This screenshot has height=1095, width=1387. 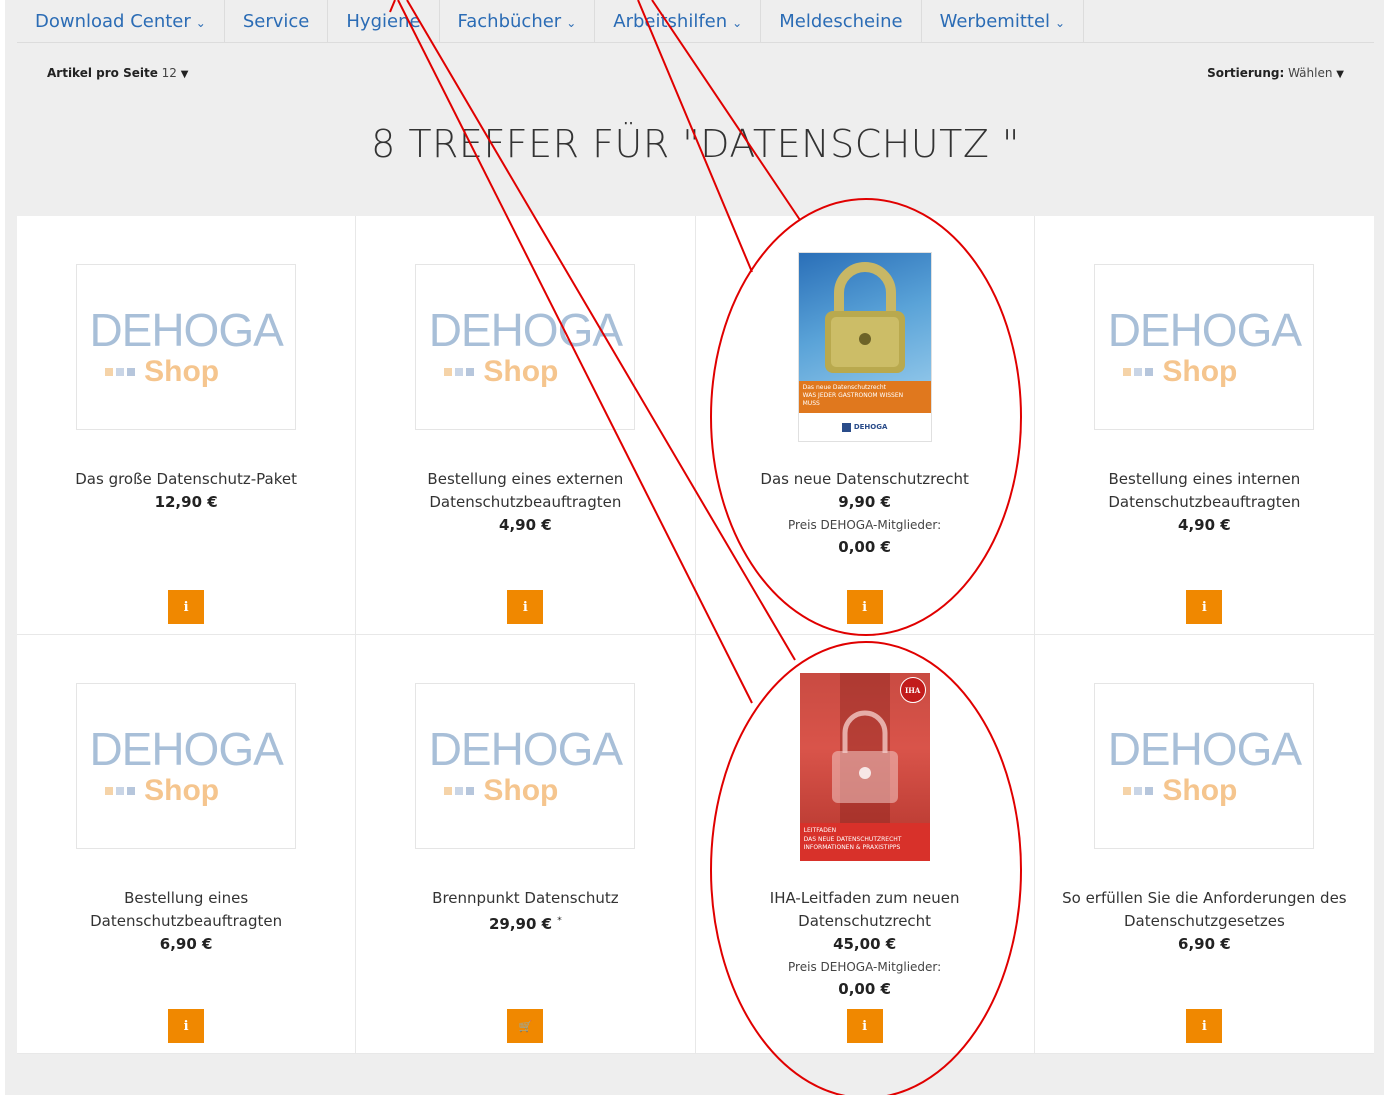 What do you see at coordinates (113, 21) in the screenshot?
I see `nav-item-label: Download Center` at bounding box center [113, 21].